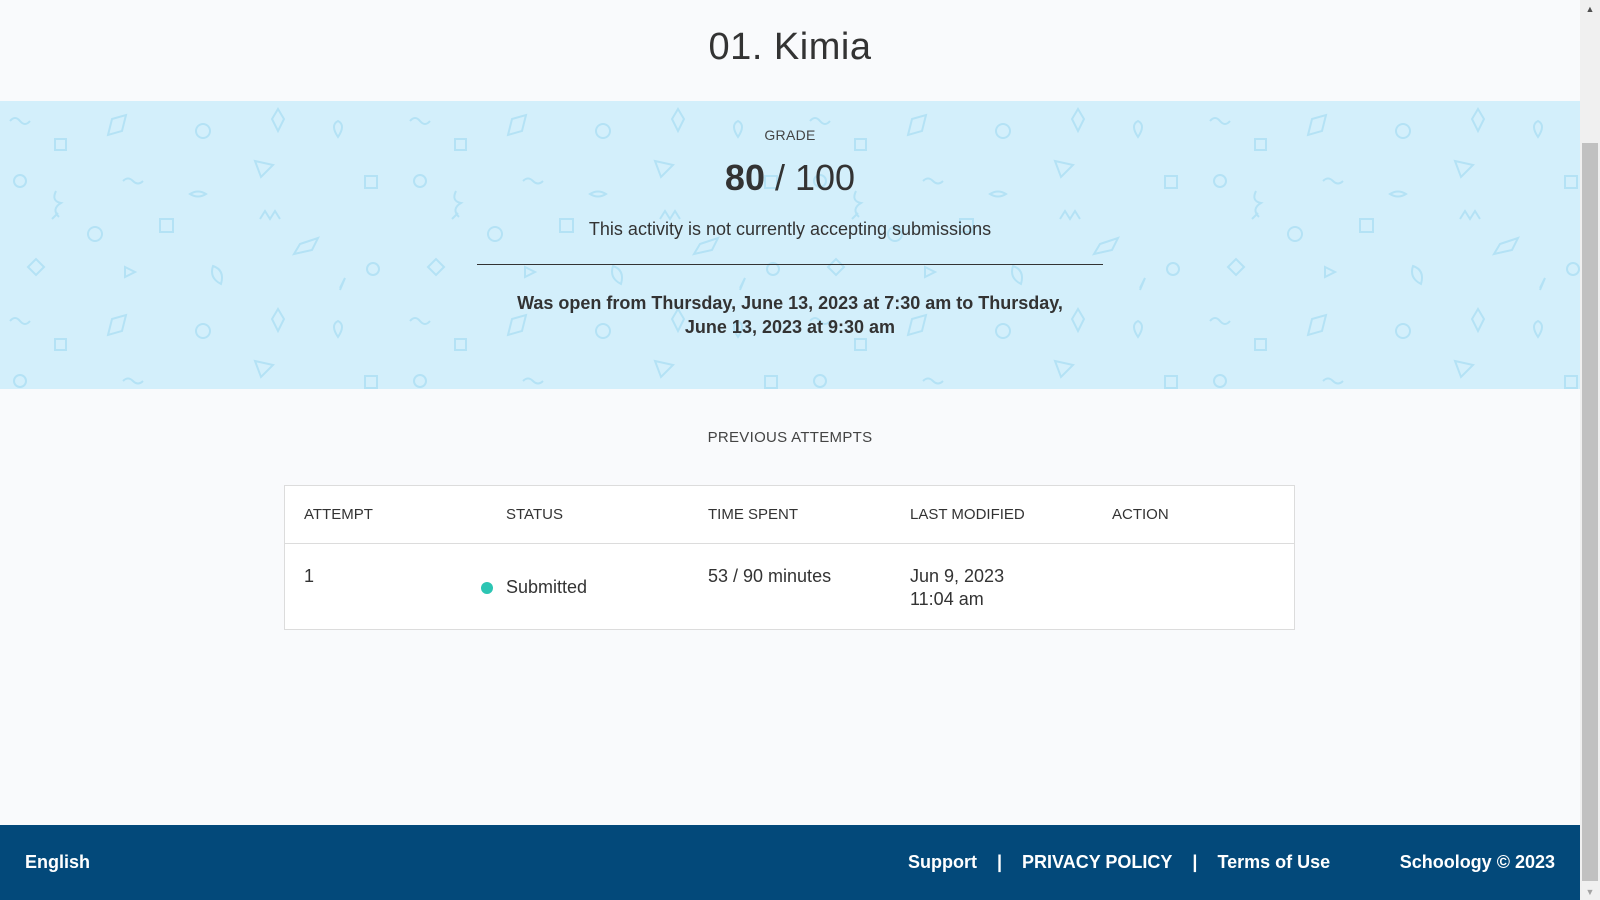 The height and width of the screenshot is (900, 1600). What do you see at coordinates (753, 514) in the screenshot?
I see `column-header-time-spent: TIME SPENT` at bounding box center [753, 514].